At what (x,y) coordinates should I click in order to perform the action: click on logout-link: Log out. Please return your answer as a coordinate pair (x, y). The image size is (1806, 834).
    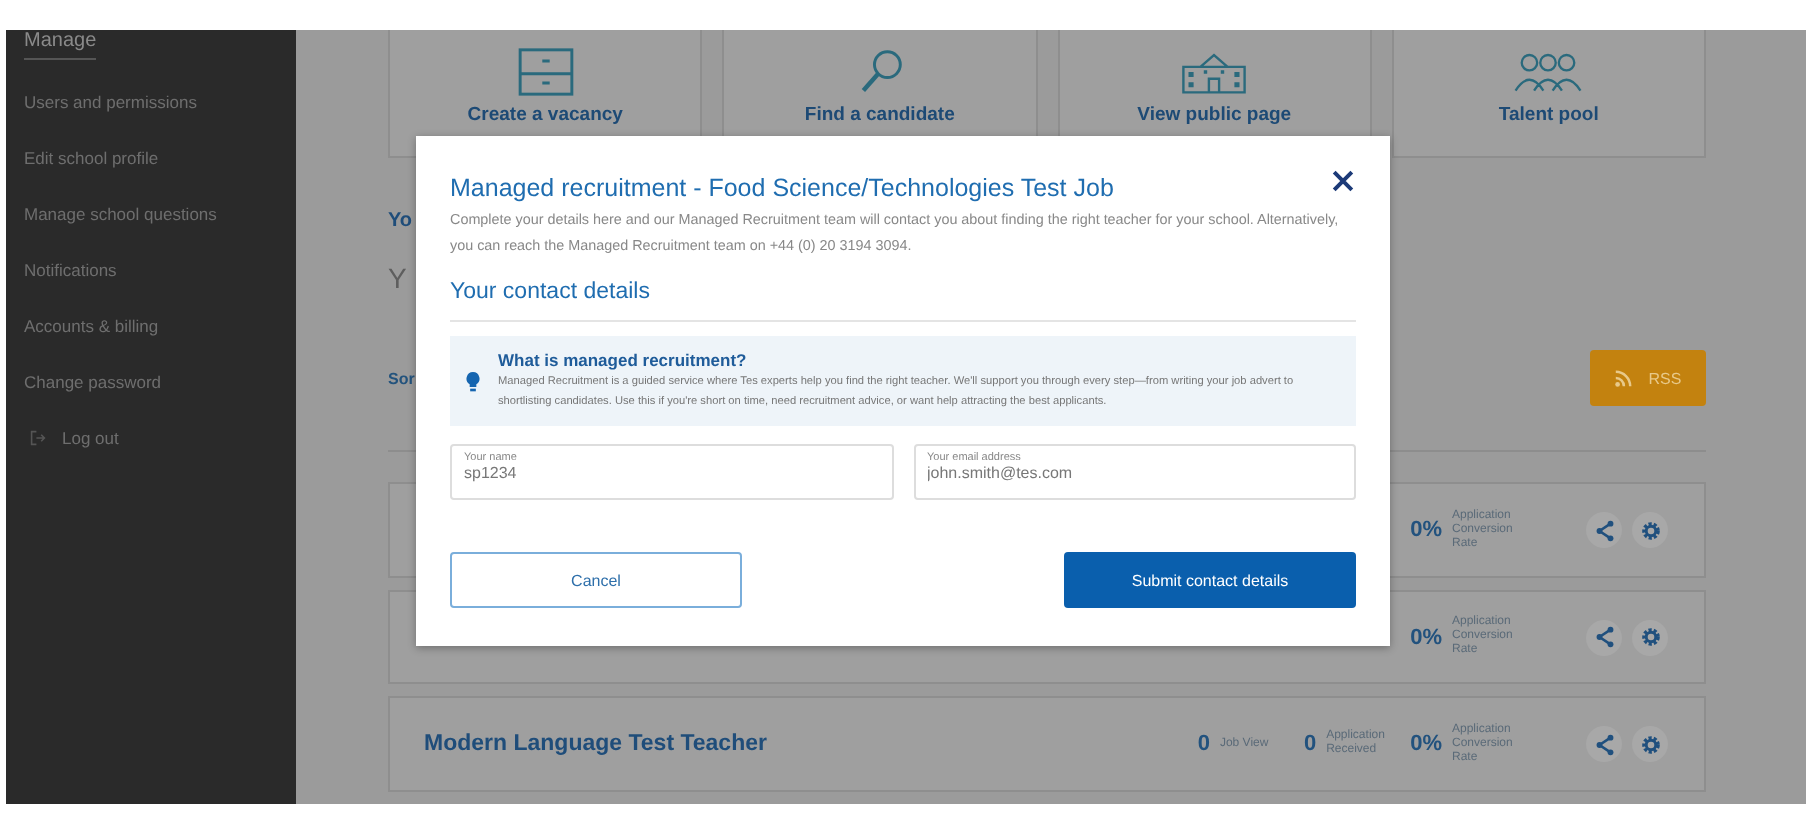
    Looking at the image, I should click on (160, 438).